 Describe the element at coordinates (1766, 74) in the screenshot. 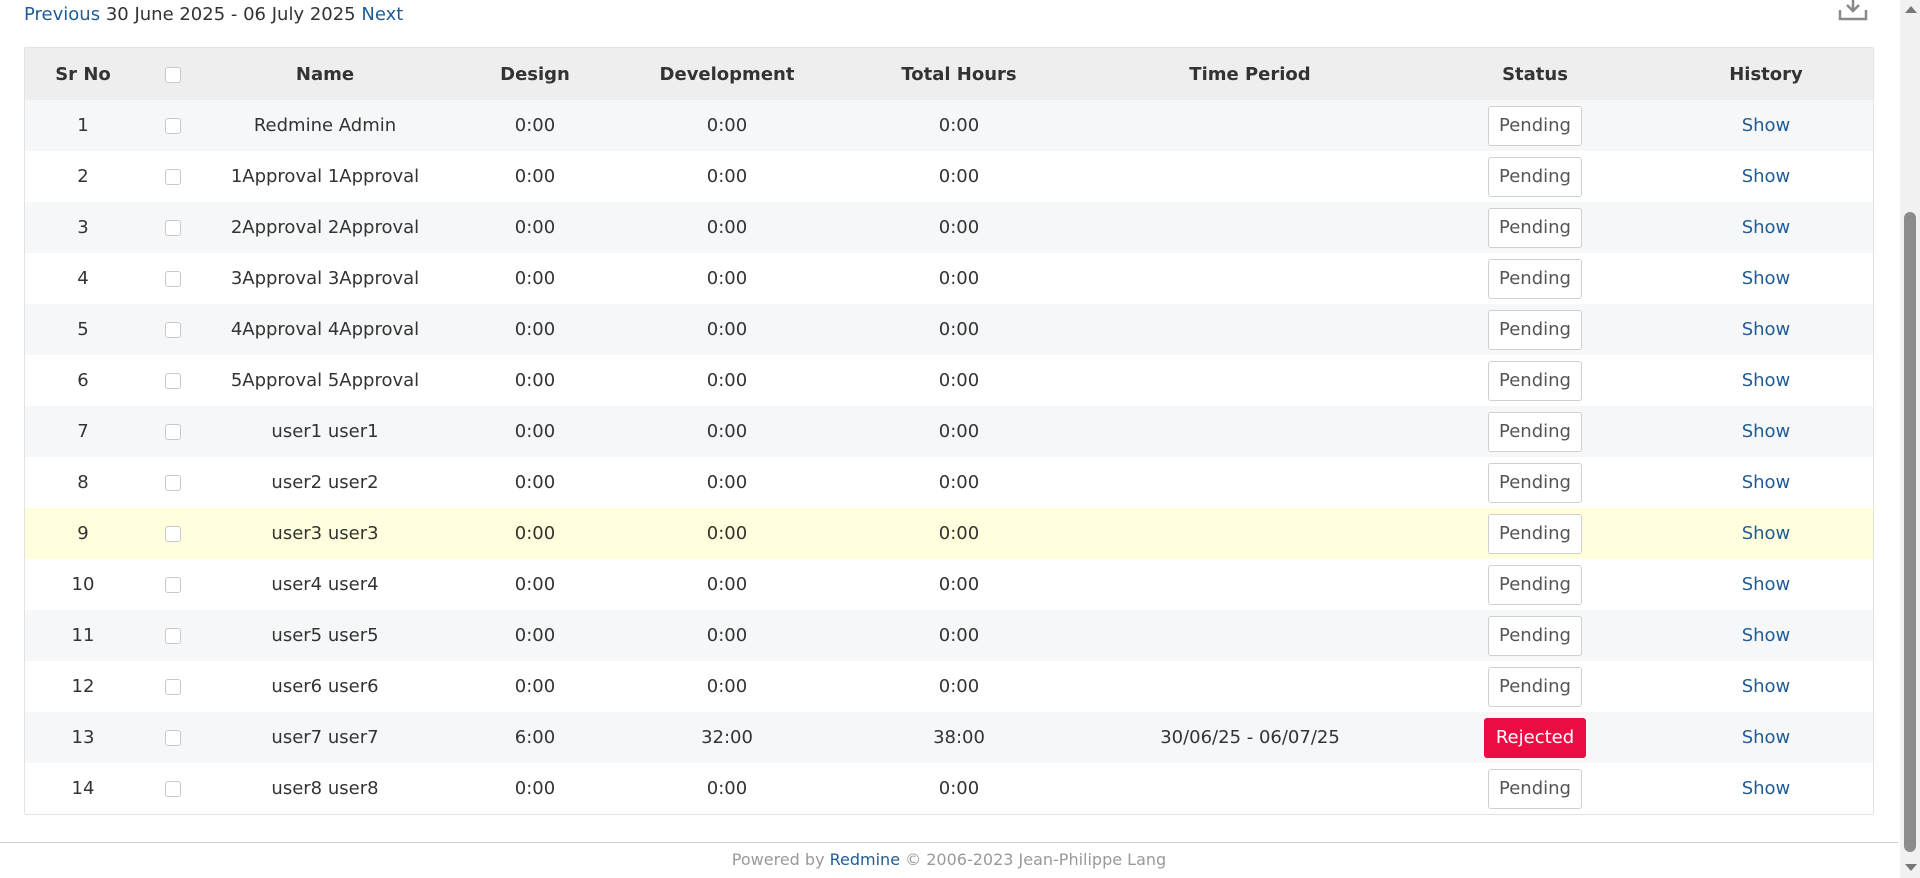

I see `header-history: History` at that location.